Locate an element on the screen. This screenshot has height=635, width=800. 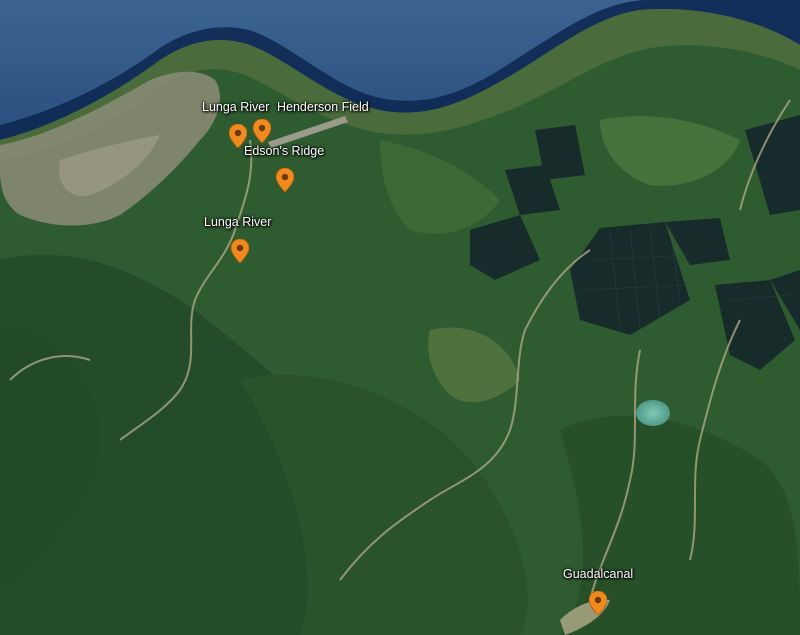
marker-label: Henderson Field is located at coordinates (323, 107).